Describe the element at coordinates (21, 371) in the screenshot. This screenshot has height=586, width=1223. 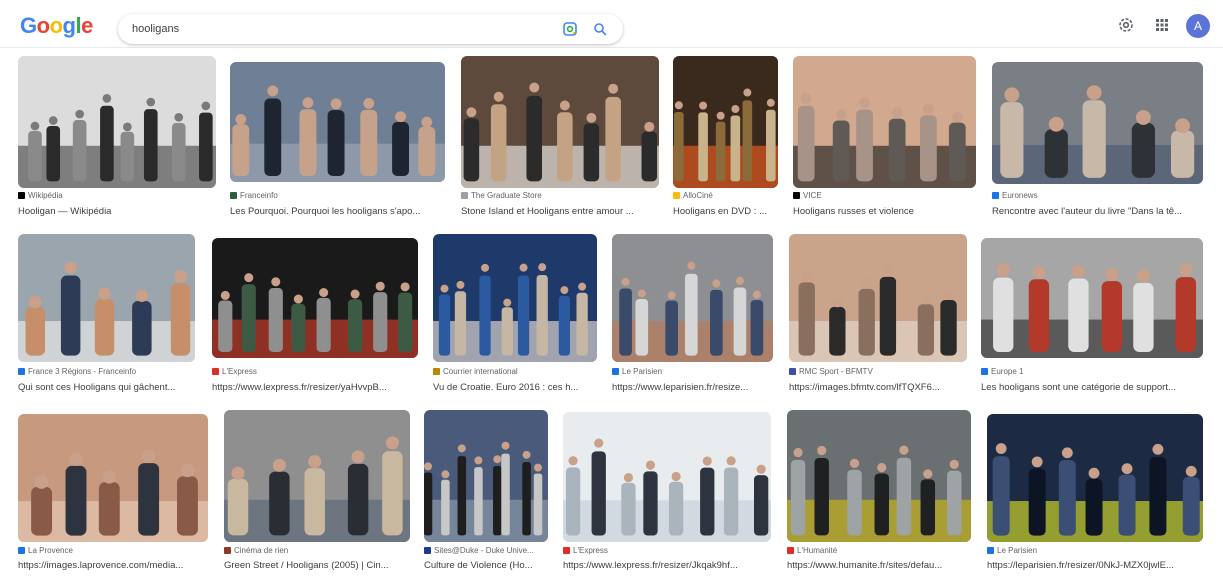
I see `france3-favicon-icon` at that location.